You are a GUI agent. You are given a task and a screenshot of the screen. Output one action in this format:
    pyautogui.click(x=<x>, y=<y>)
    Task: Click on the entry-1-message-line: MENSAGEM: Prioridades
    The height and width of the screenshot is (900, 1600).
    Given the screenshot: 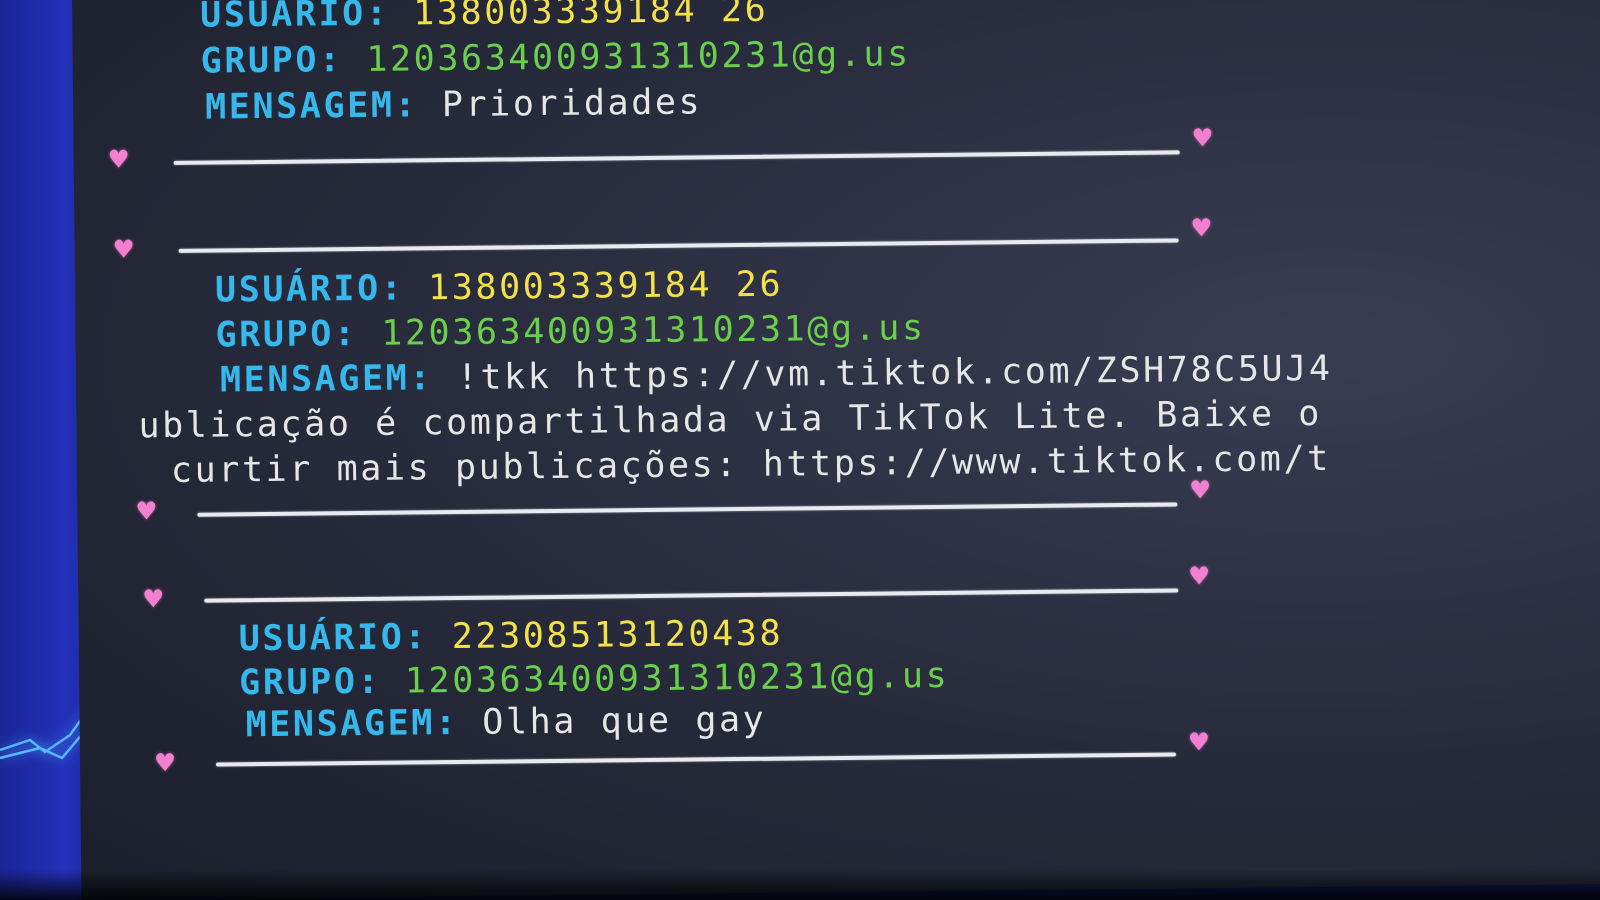 What is the action you would take?
    pyautogui.click(x=453, y=105)
    